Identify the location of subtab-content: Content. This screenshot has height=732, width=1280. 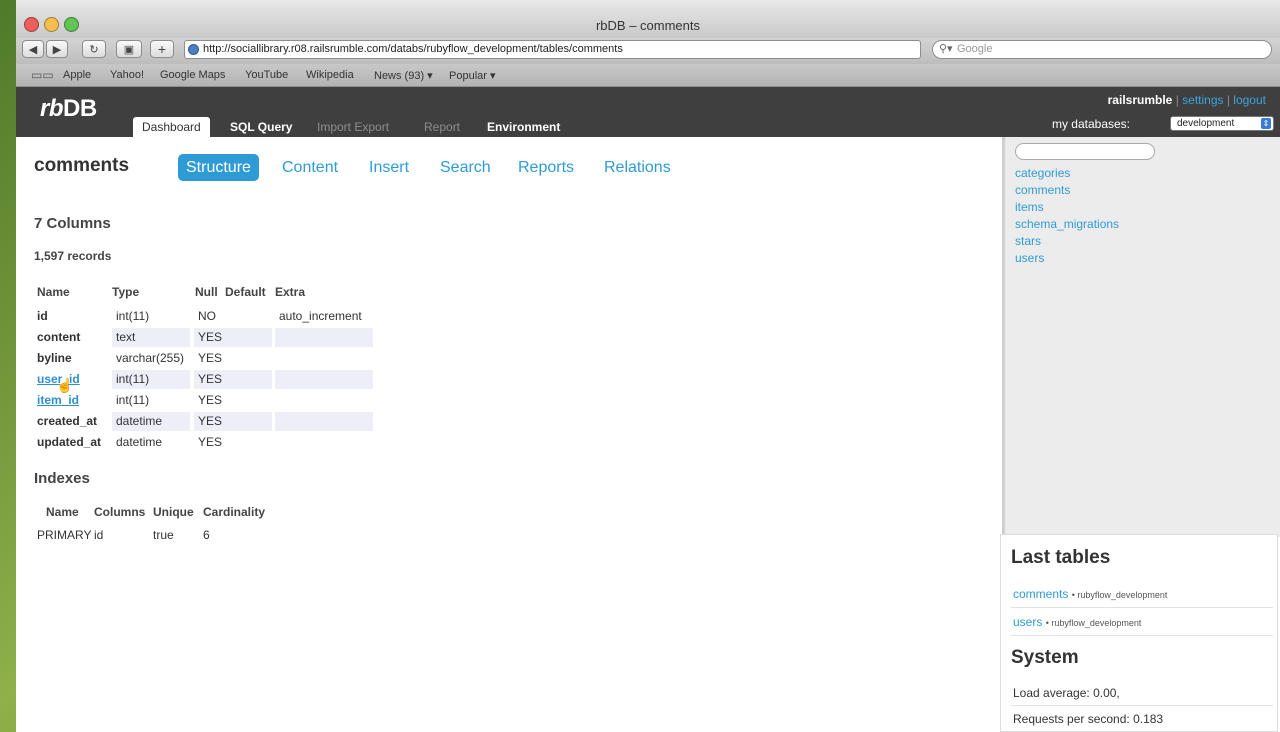
(310, 167).